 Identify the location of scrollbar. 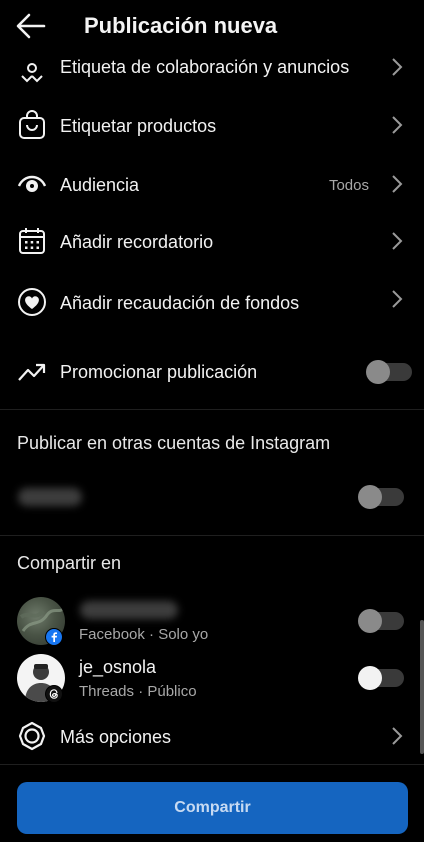
(422, 687).